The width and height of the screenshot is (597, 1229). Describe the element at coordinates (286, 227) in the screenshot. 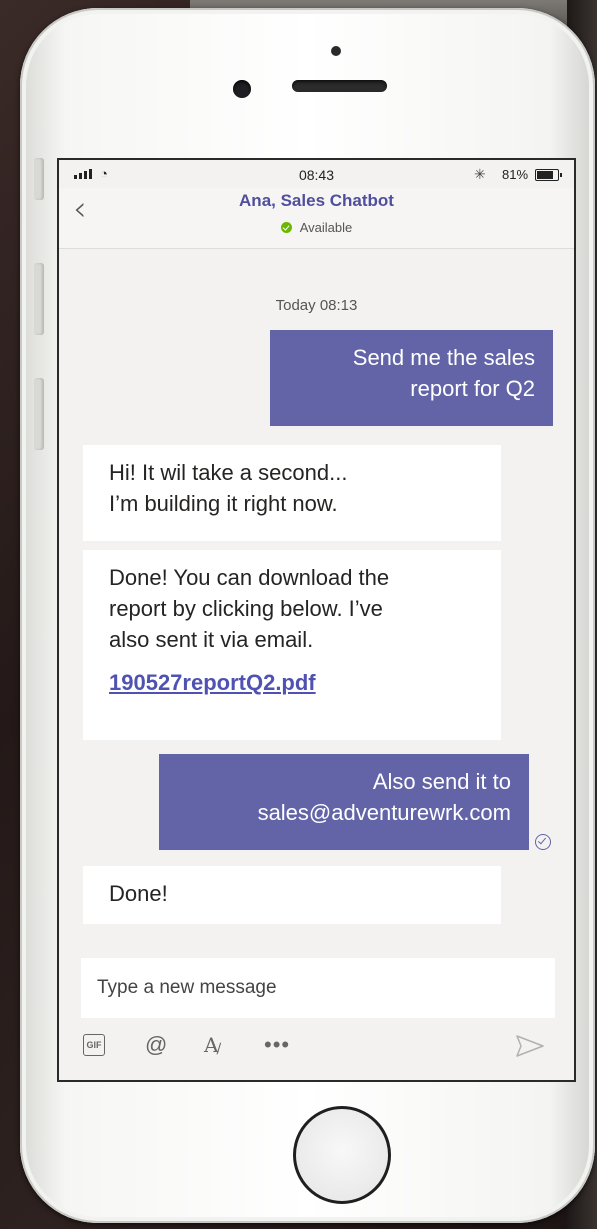

I see `available-status-icon` at that location.